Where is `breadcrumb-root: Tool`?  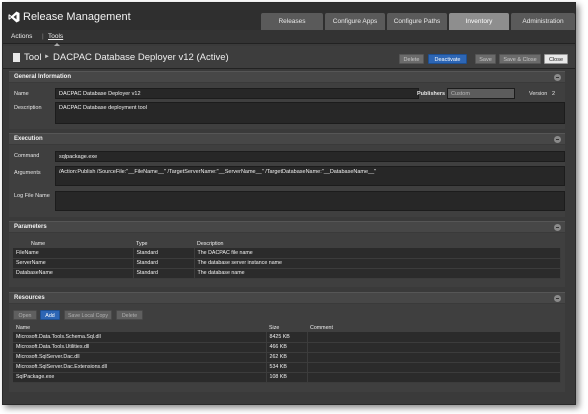 breadcrumb-root: Tool is located at coordinates (32, 57).